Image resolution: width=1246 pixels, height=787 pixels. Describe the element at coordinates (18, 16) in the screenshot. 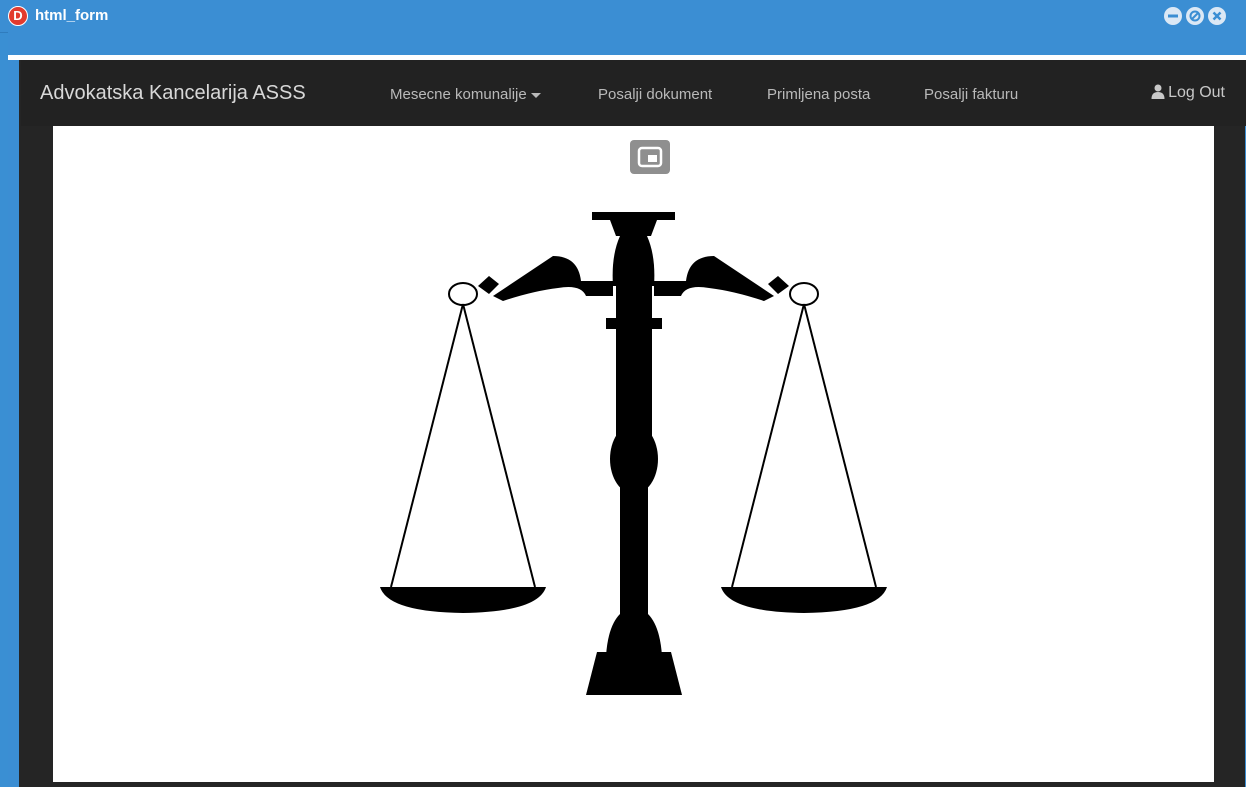

I see `app-logo-icon: D` at that location.